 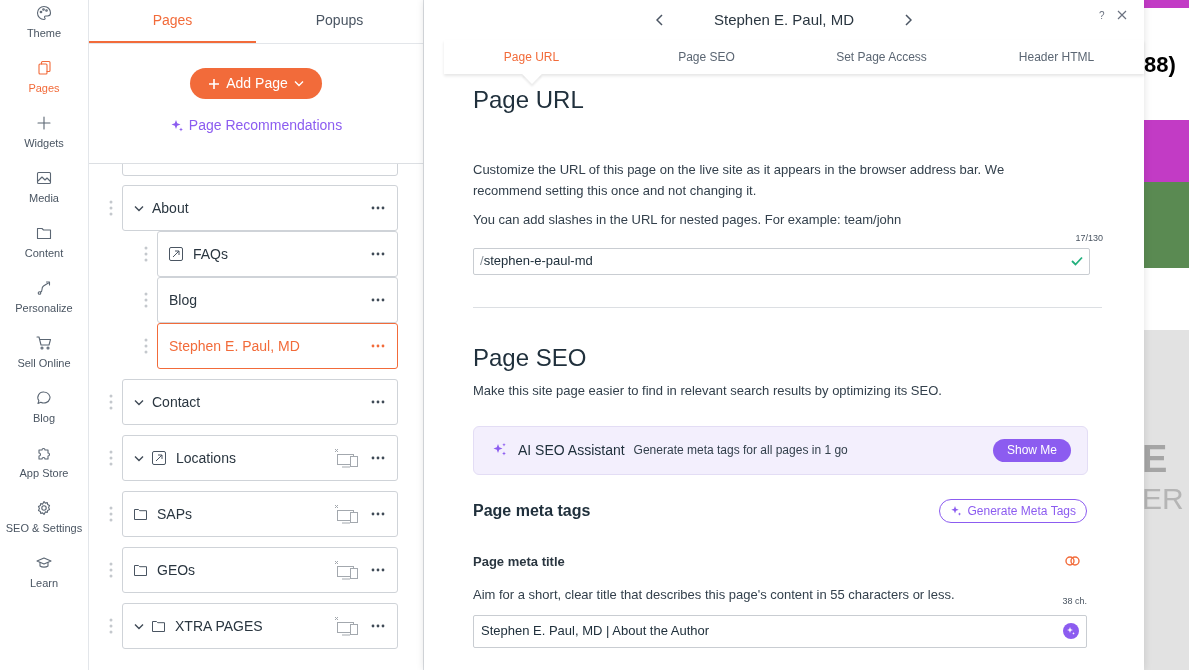 I want to click on ai-sparkle-icon, so click(x=1071, y=631).